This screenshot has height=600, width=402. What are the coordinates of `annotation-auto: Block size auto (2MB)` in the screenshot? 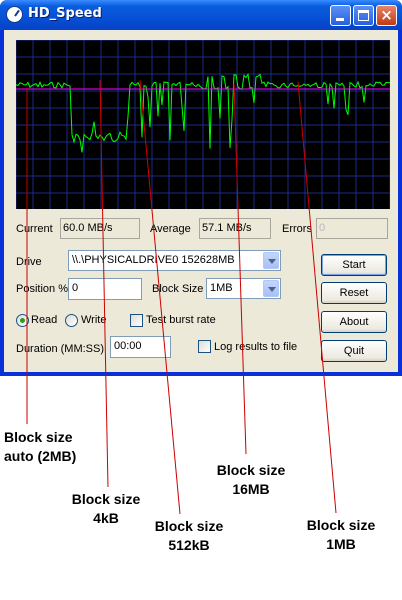 It's located at (49, 447).